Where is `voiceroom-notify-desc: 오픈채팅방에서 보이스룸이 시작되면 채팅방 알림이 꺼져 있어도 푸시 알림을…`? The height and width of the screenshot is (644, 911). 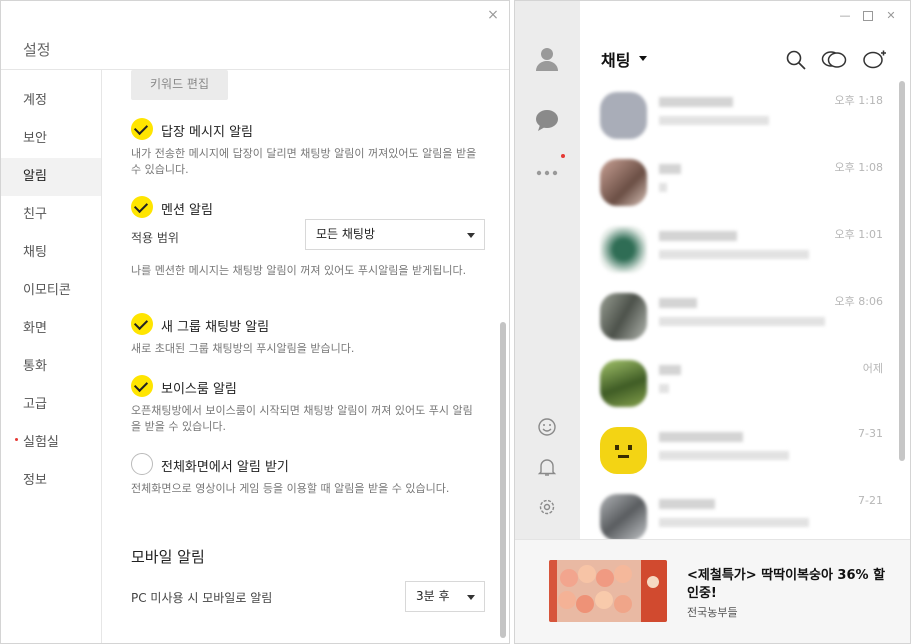 voiceroom-notify-desc: 오픈채팅방에서 보이스룸이 시작되면 채팅방 알림이 꺼져 있어도 푸시 알림을… is located at coordinates (302, 418).